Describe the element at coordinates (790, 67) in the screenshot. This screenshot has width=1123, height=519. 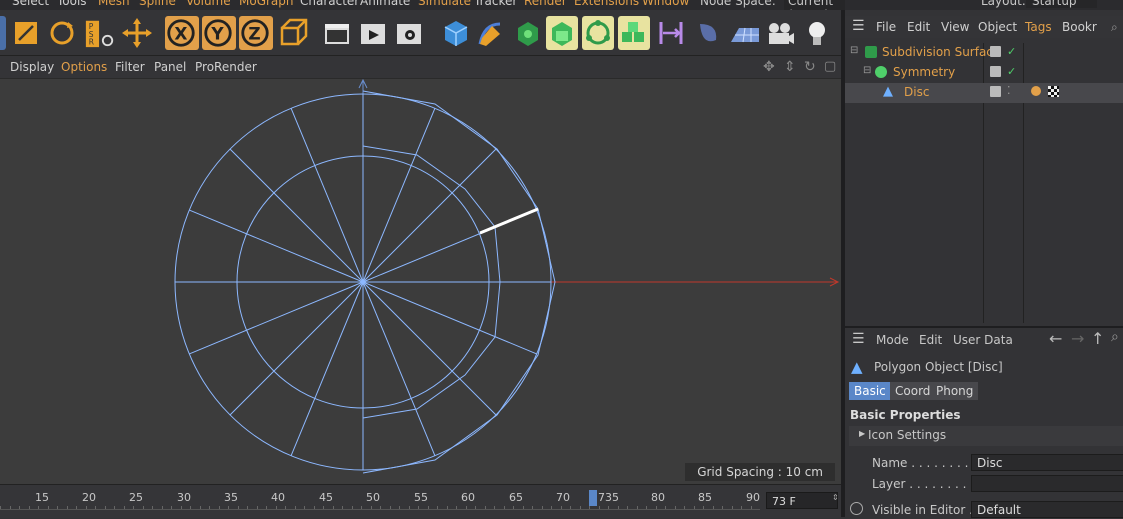
I see `move-view-icon: ⇕` at that location.